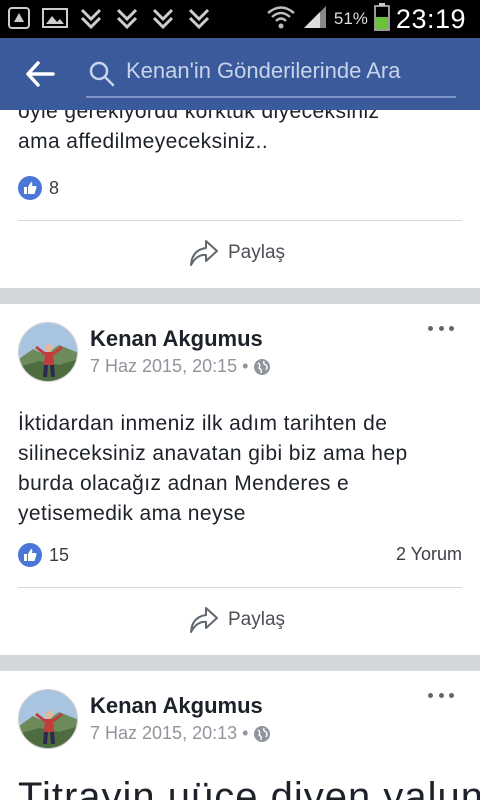 This screenshot has height=800, width=480. Describe the element at coordinates (55, 18) in the screenshot. I see `image-icon` at that location.